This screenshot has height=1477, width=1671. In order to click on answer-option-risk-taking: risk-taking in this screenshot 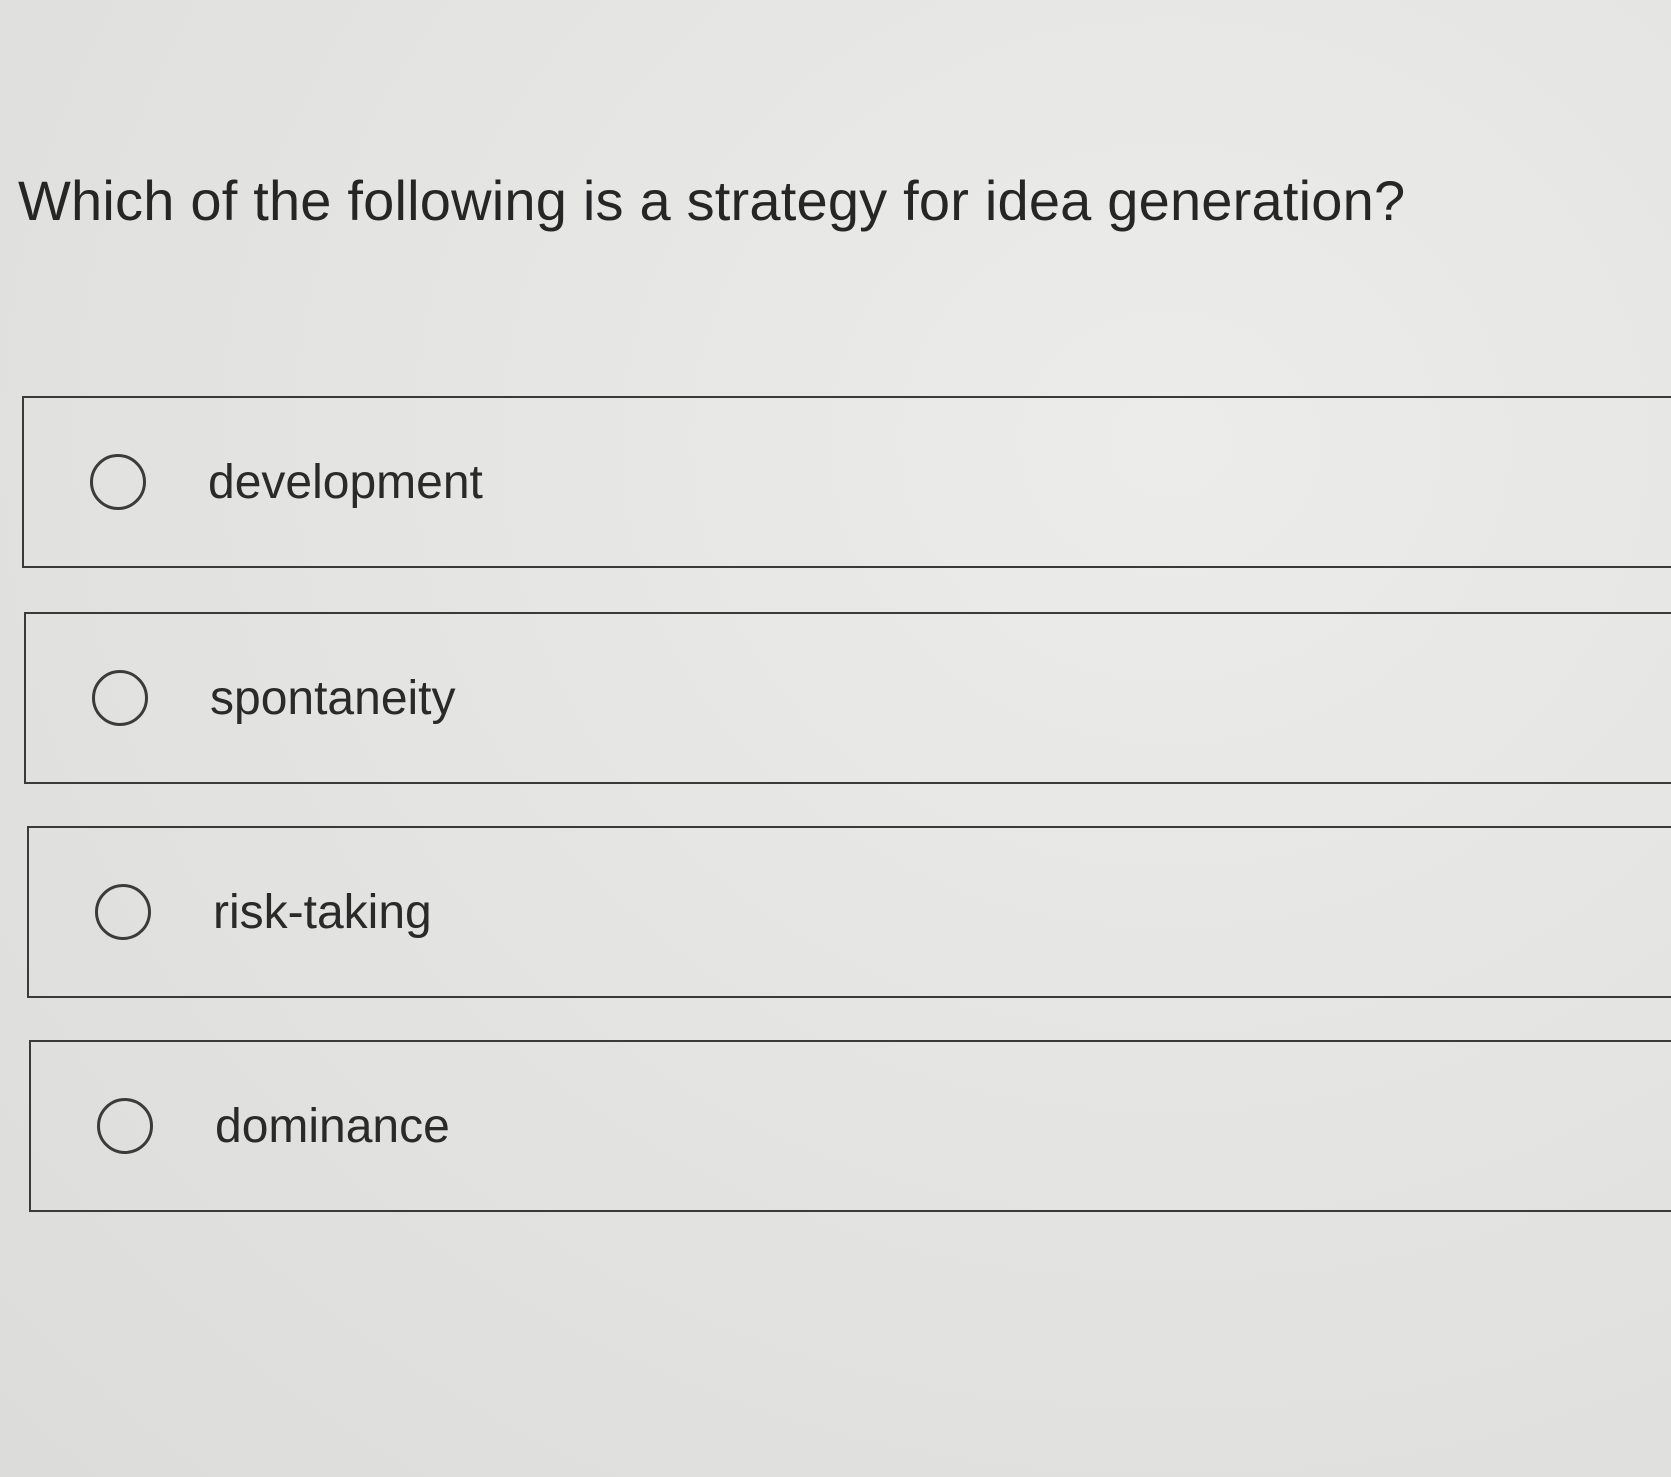, I will do `click(849, 912)`.